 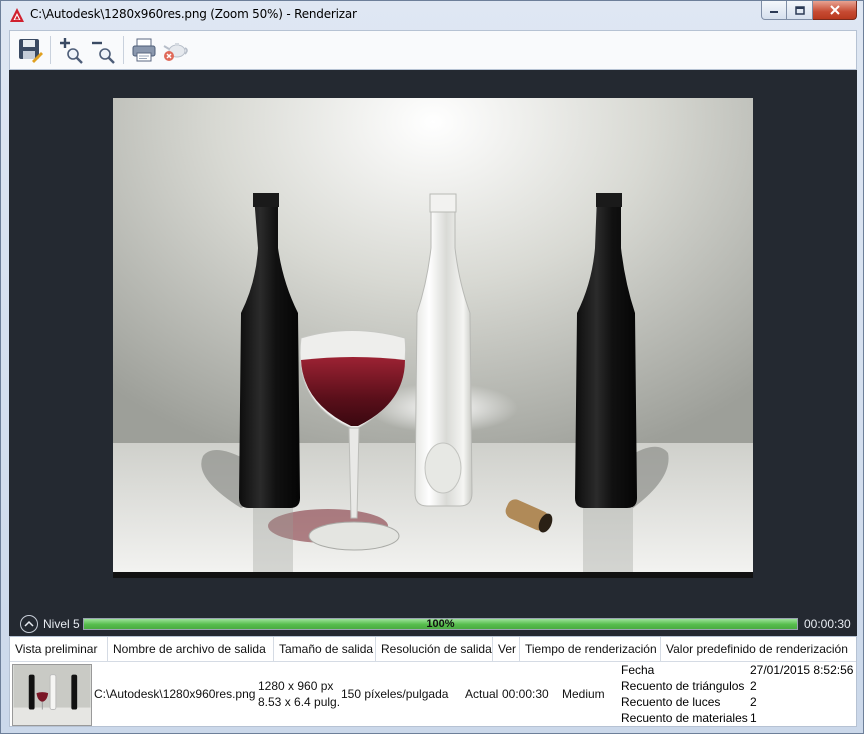 I want to click on close-button, so click(x=835, y=10).